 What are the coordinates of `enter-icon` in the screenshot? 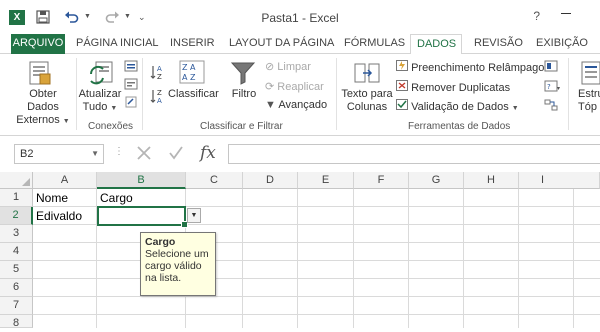 It's located at (176, 154).